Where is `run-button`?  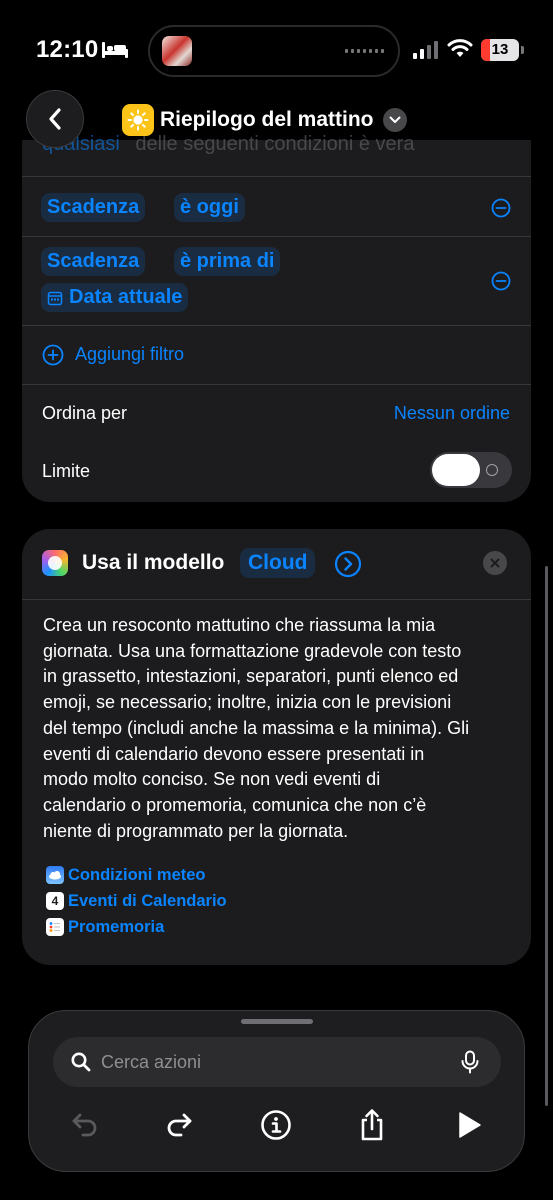 run-button is located at coordinates (469, 1125).